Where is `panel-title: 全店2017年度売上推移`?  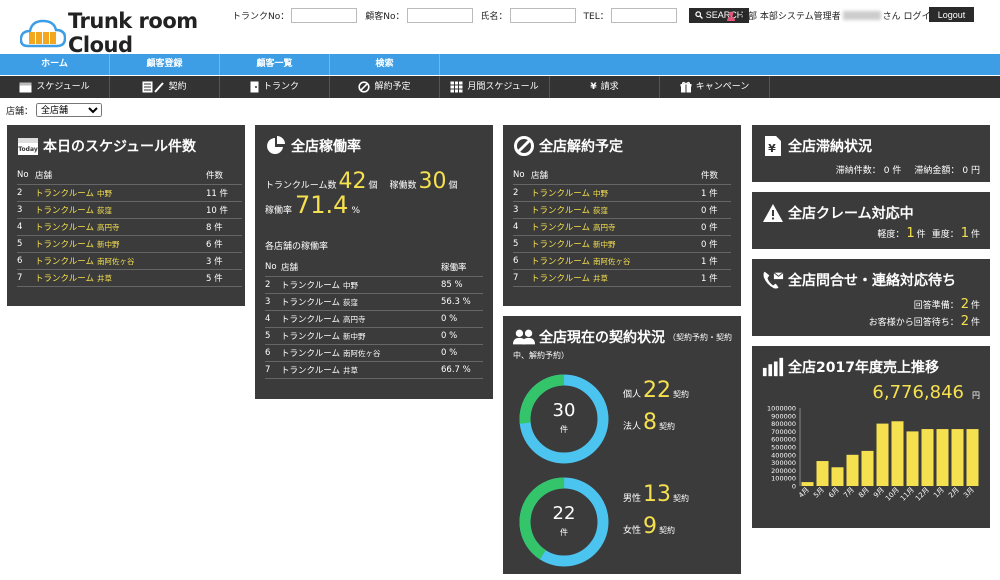
panel-title: 全店2017年度売上推移 is located at coordinates (863, 368).